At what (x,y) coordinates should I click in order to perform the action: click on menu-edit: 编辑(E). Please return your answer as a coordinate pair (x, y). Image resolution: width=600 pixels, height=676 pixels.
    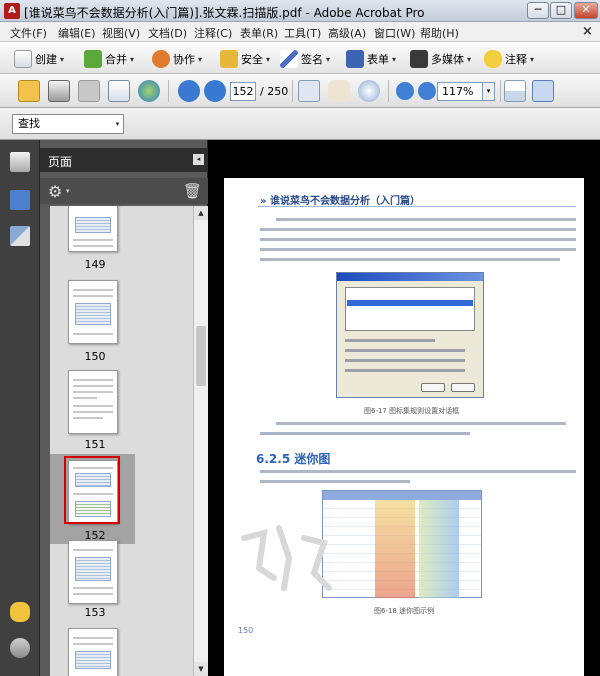
    Looking at the image, I should click on (77, 33).